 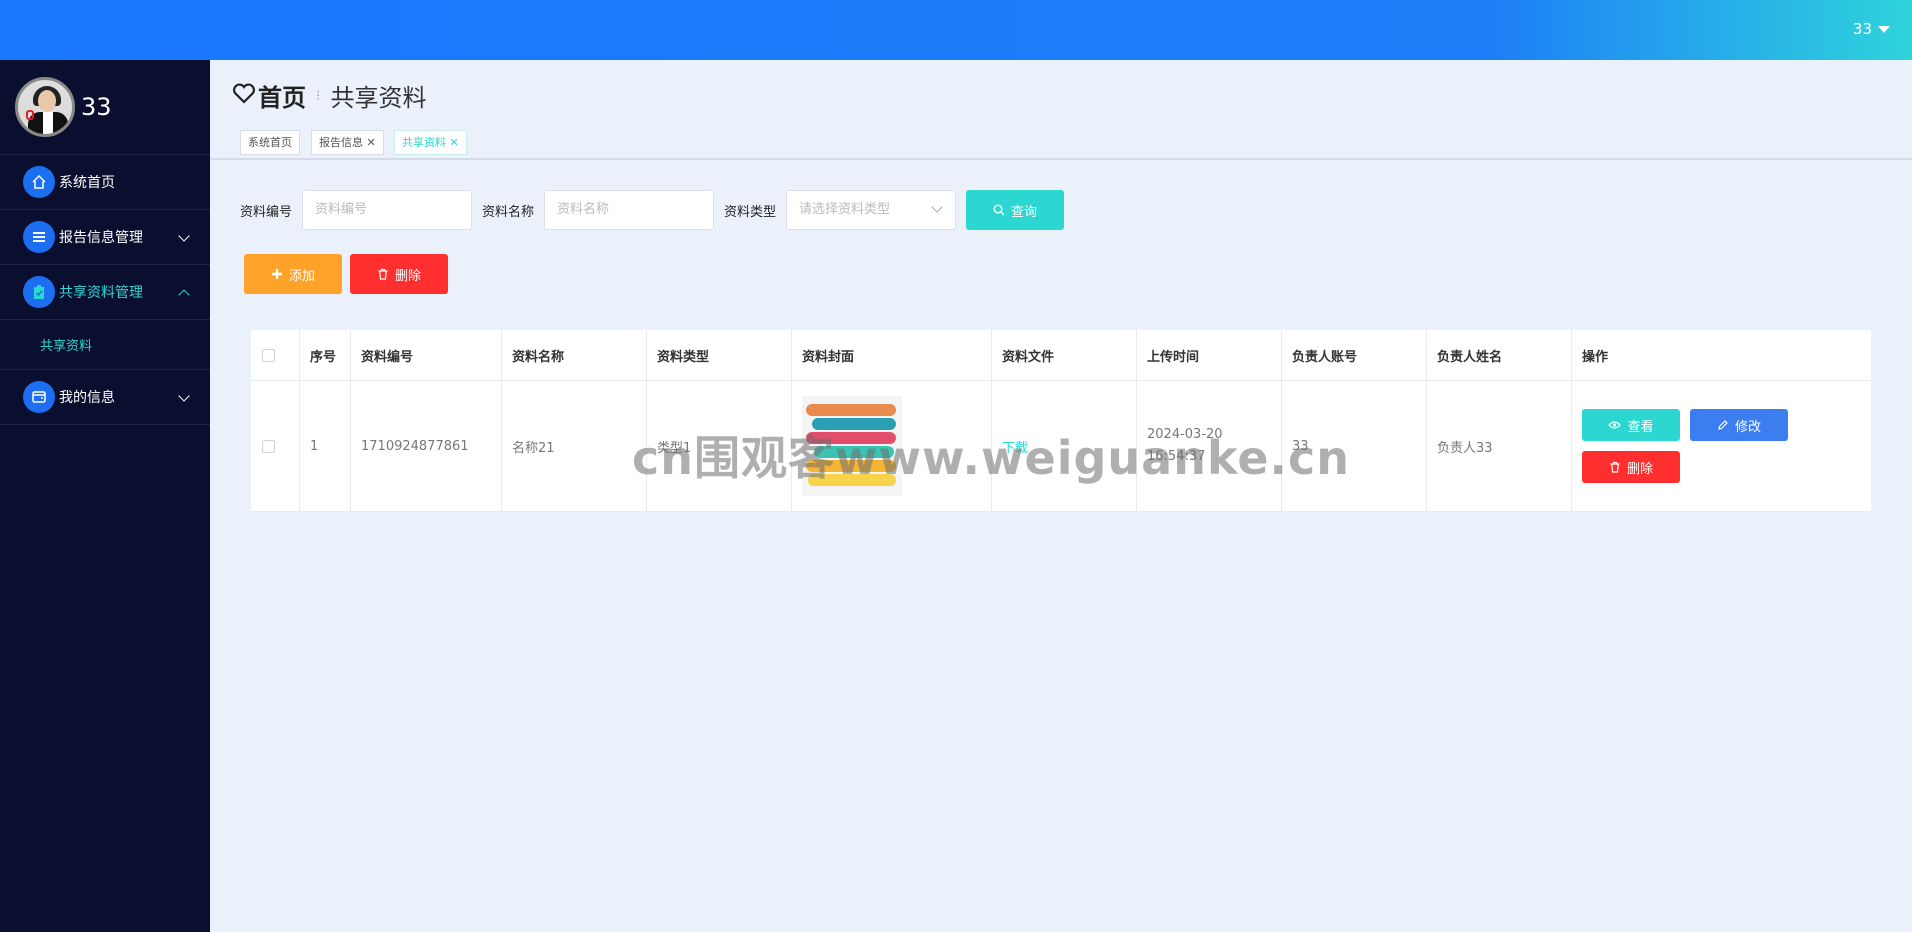 What do you see at coordinates (387, 210) in the screenshot?
I see `material-no-input: 资料编号` at bounding box center [387, 210].